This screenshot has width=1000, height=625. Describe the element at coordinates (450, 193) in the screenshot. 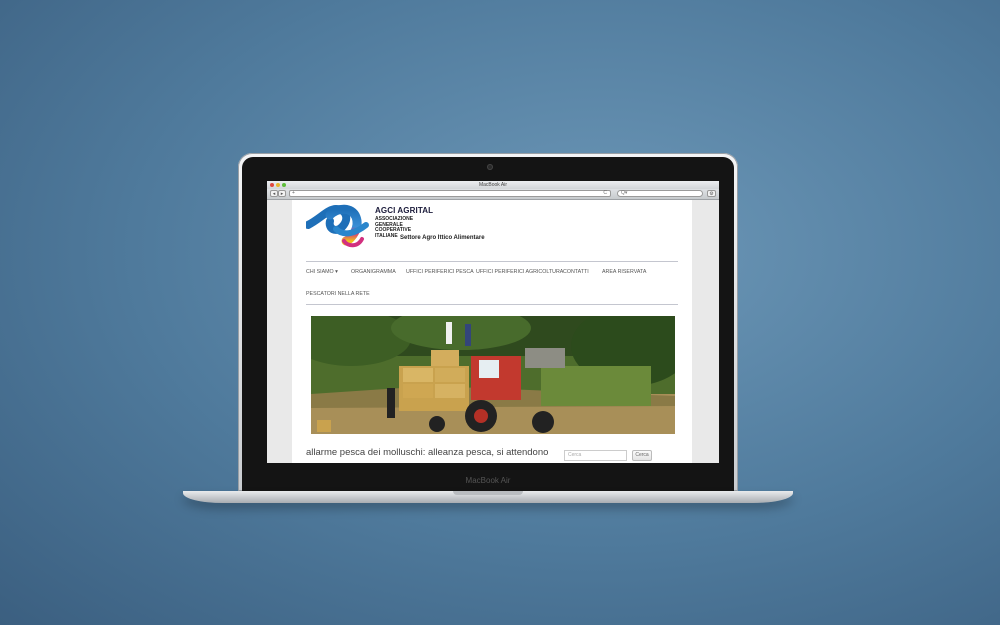

I see `url-bar: + C` at that location.